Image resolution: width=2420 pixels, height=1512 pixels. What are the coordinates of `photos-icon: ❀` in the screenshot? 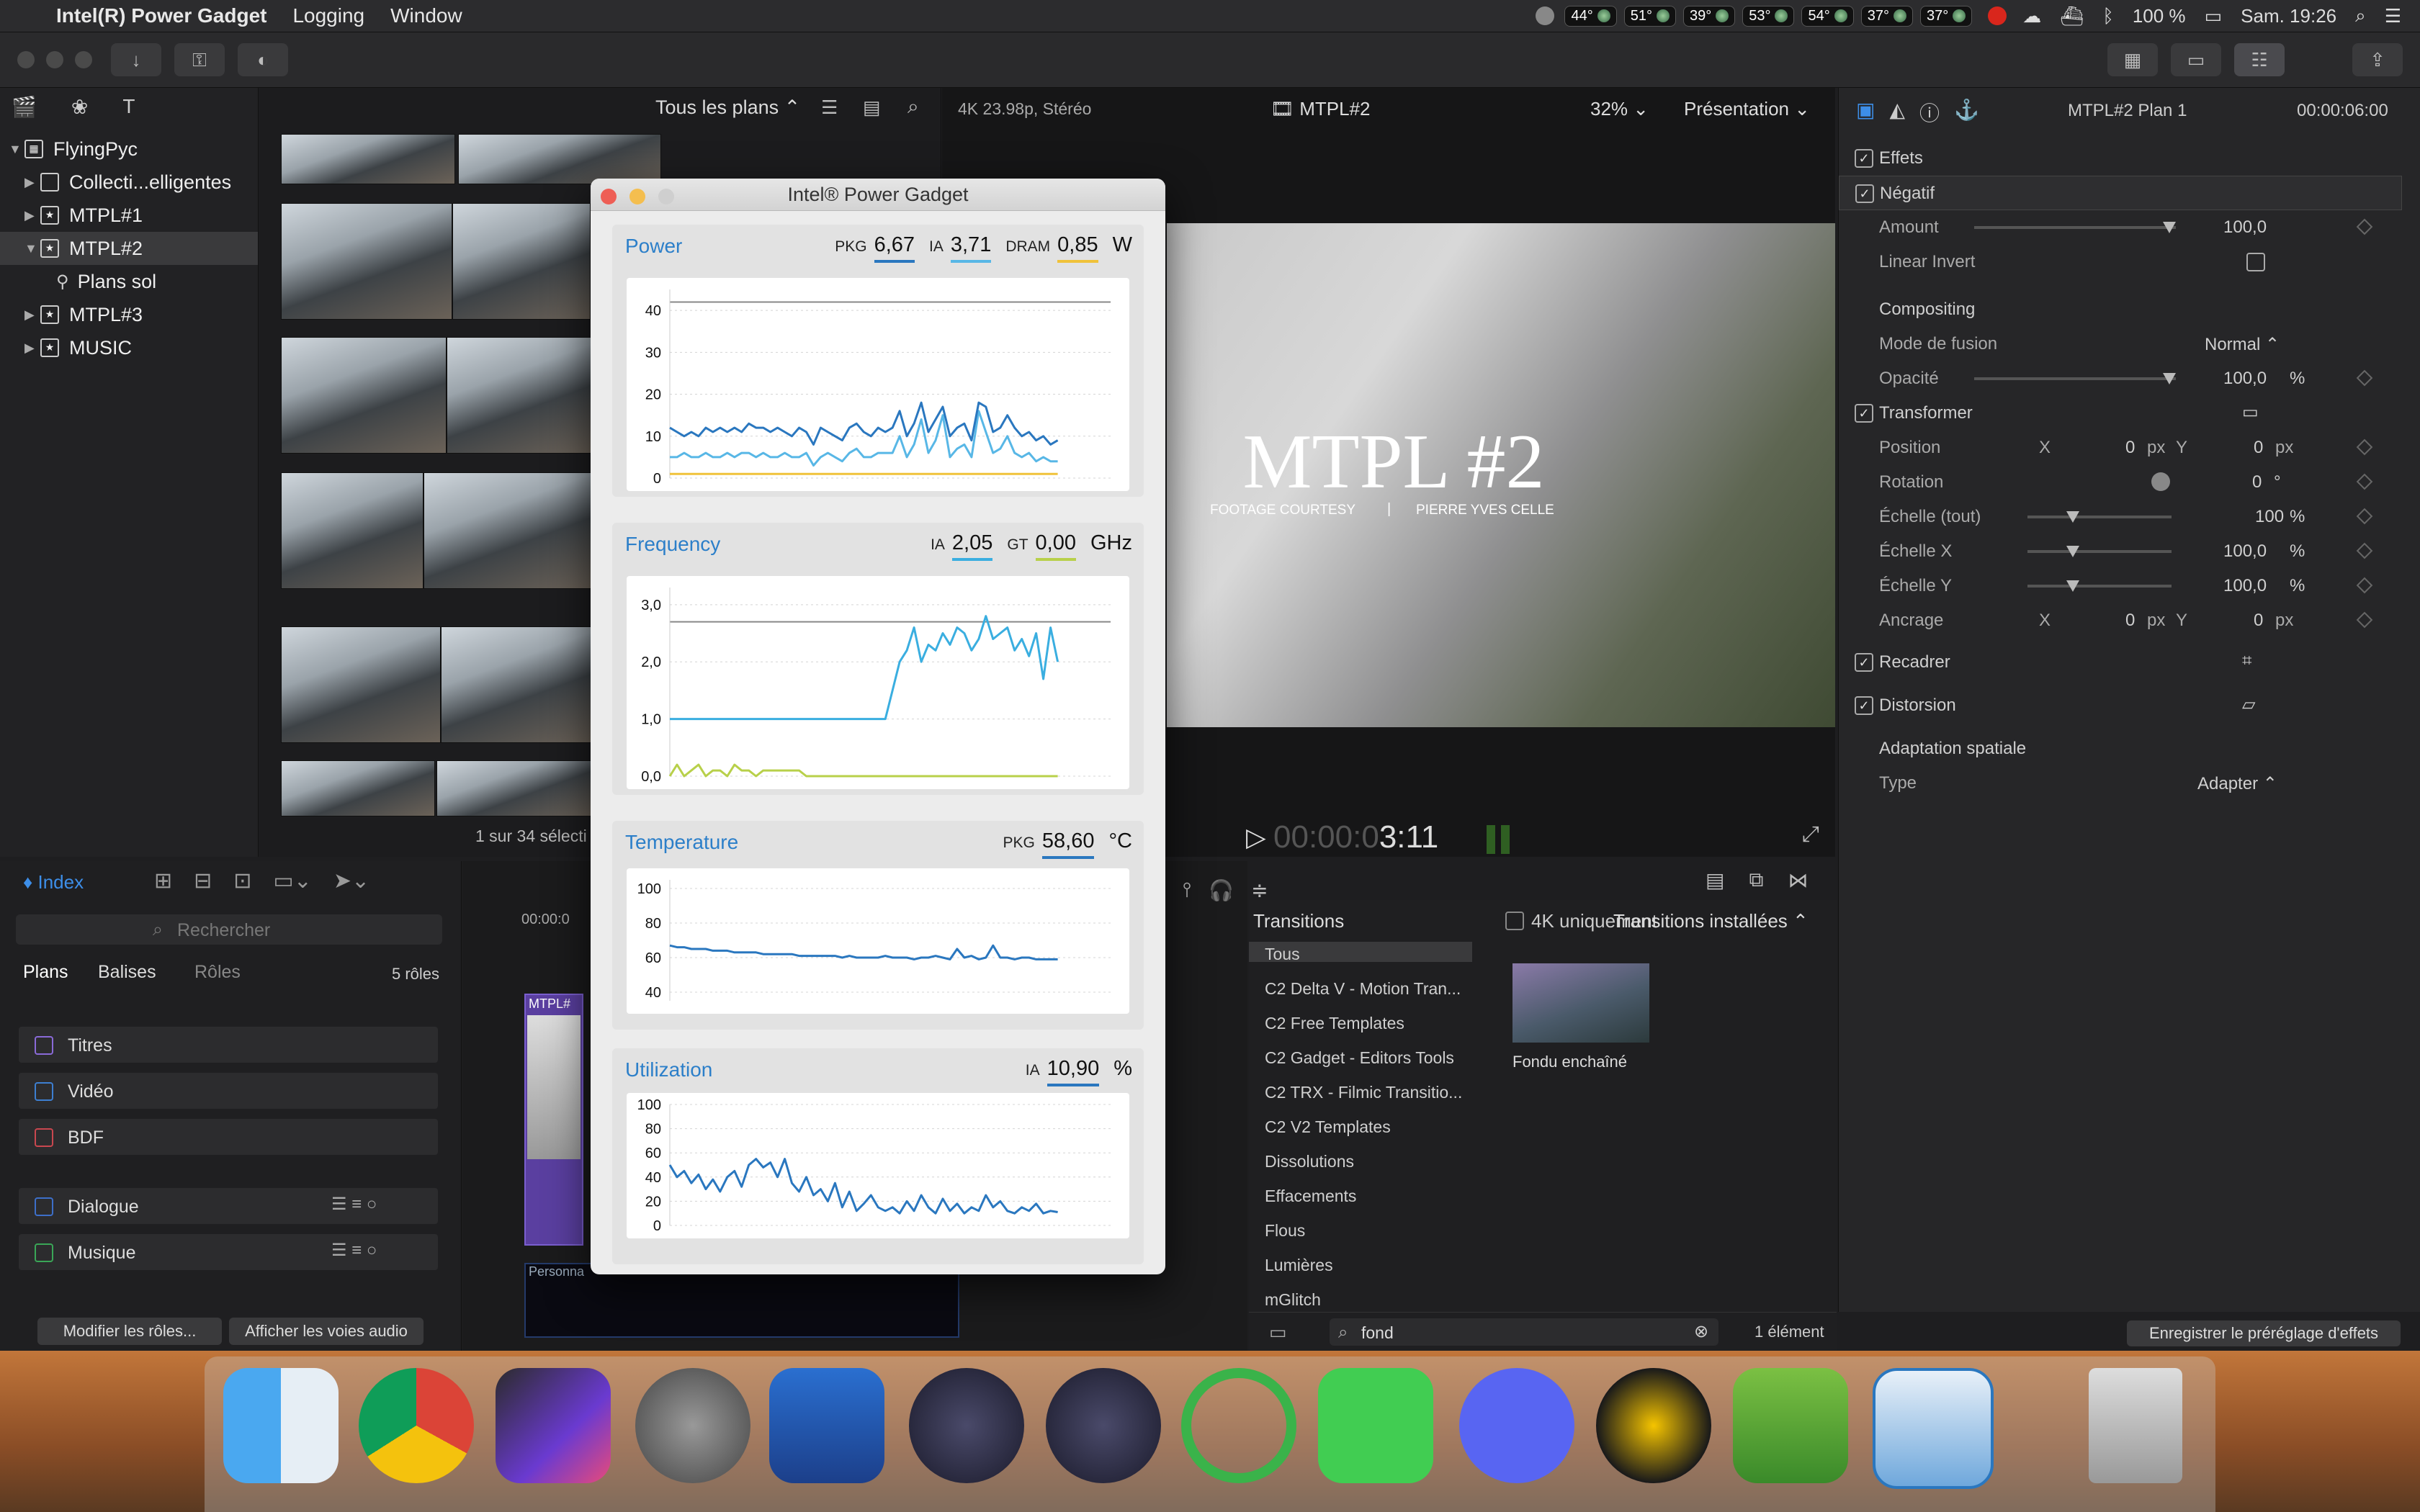 It's located at (79, 109).